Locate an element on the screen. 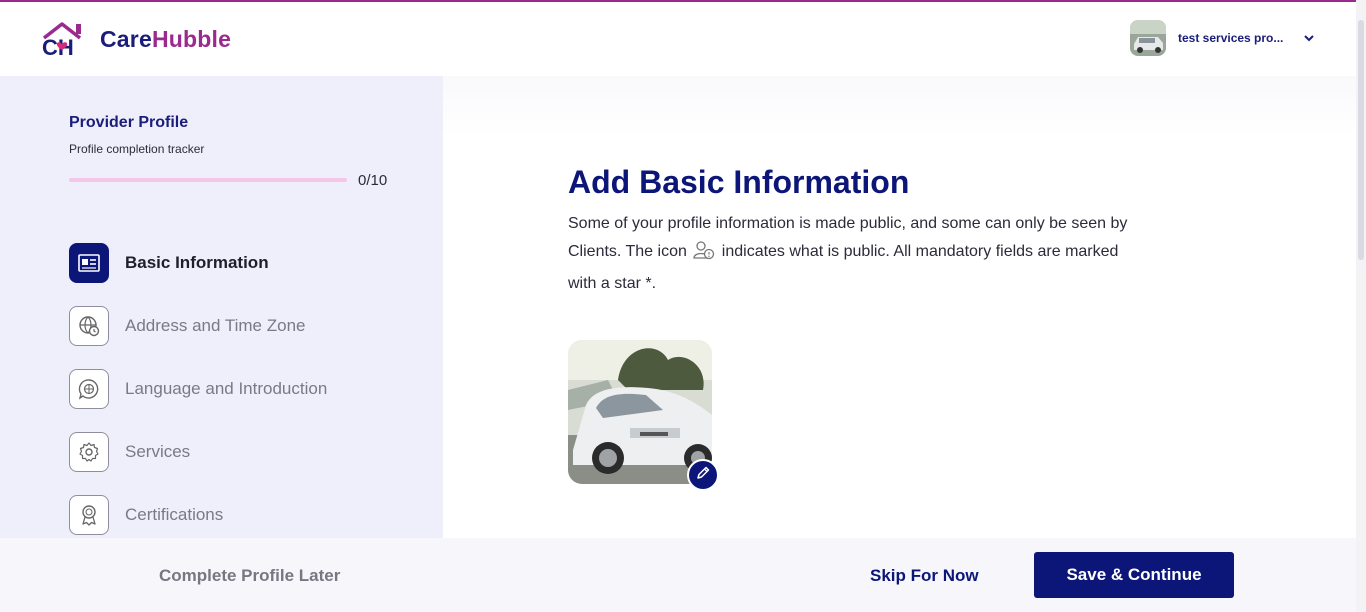 Image resolution: width=1366 pixels, height=612 pixels. sidebar-title: Provider Profile is located at coordinates (129, 122).